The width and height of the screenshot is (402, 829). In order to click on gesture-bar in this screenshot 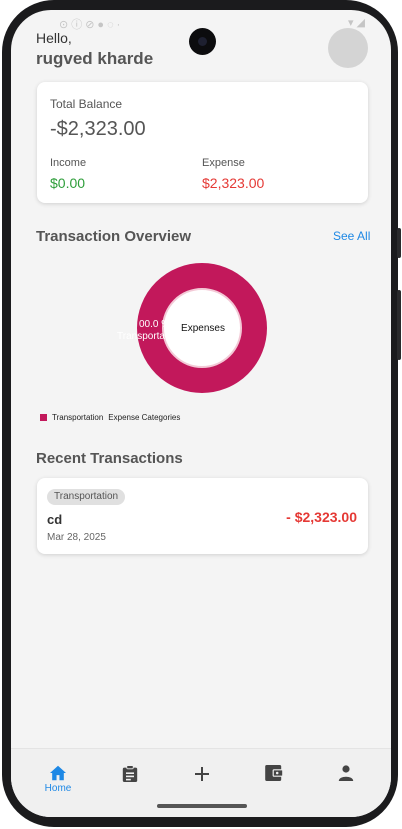, I will do `click(202, 806)`.